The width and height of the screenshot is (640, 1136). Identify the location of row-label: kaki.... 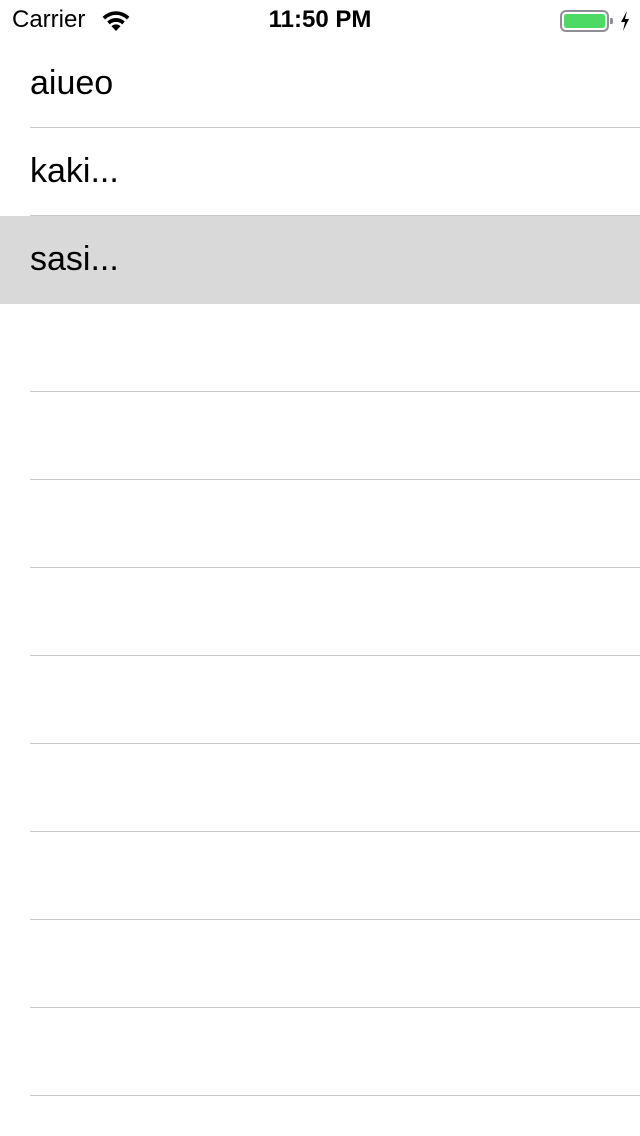
(74, 171).